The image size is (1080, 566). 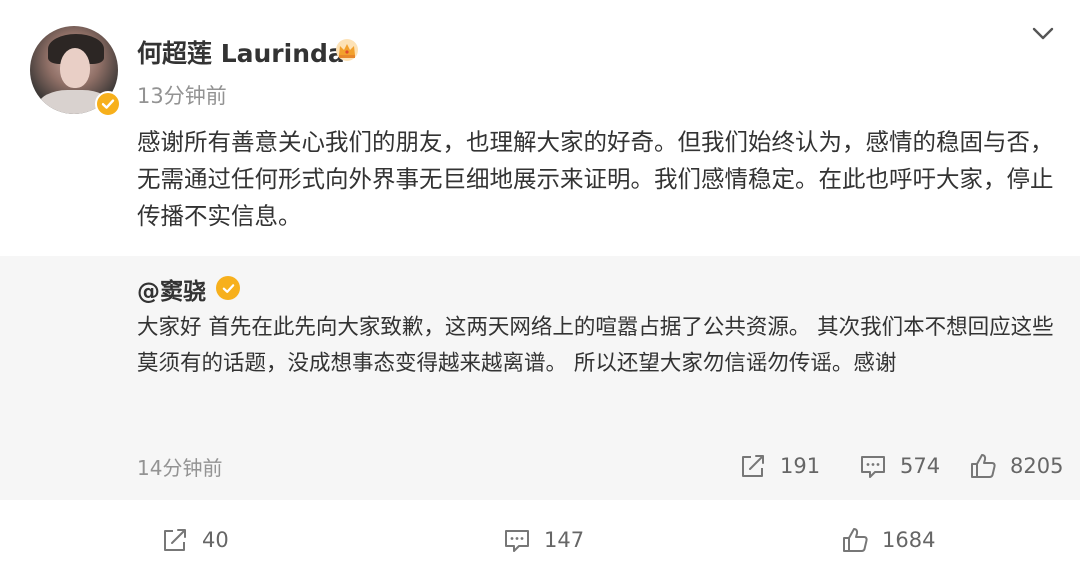 I want to click on repost-like-count: 8205, so click(x=1037, y=466).